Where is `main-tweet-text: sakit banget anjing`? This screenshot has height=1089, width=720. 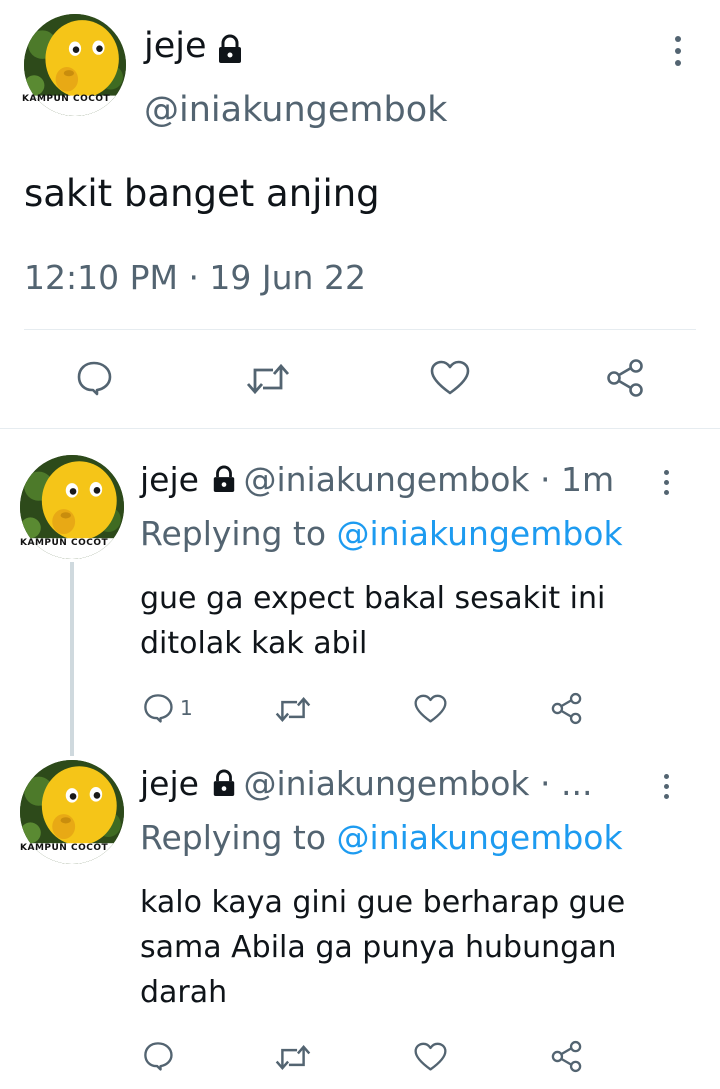 main-tweet-text: sakit banget anjing is located at coordinates (202, 193).